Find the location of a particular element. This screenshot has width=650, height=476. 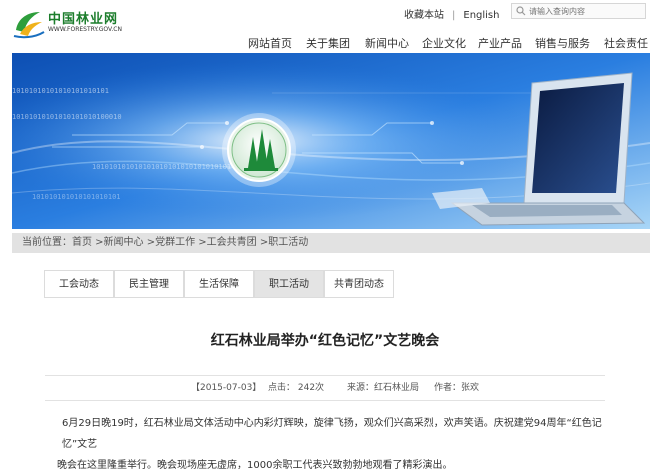

tab-democratic-management: 民主管理 is located at coordinates (149, 284).